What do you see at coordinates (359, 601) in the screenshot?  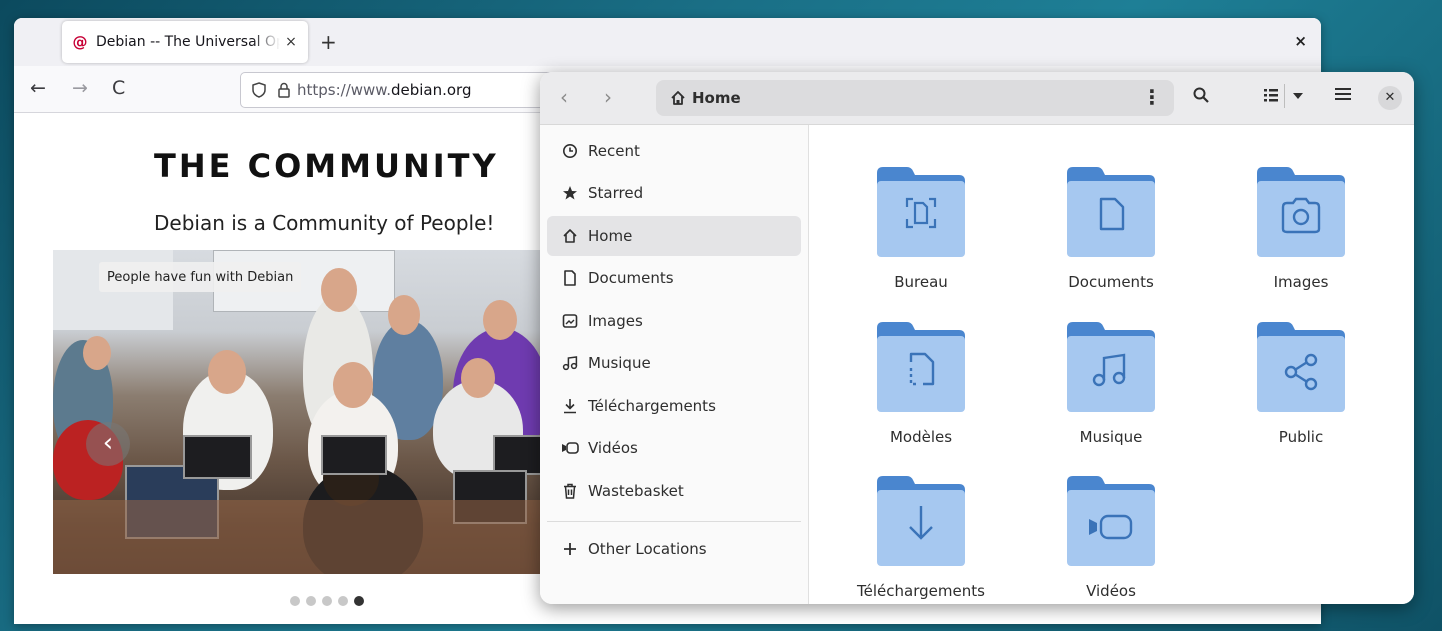 I see `carousel-dot-active` at bounding box center [359, 601].